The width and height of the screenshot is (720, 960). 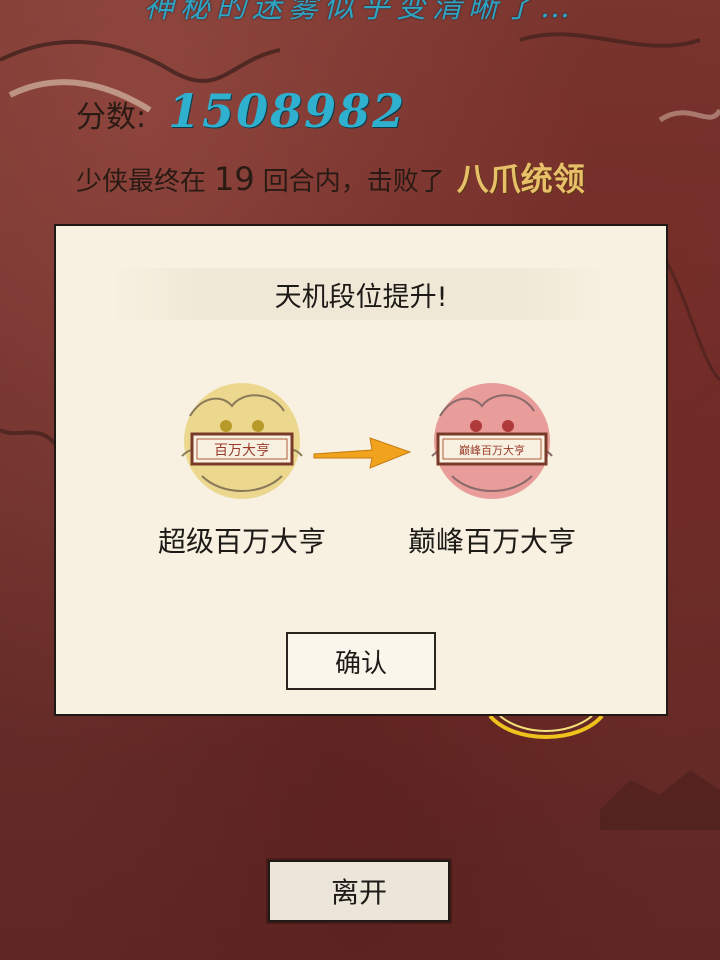 What do you see at coordinates (353, 182) in the screenshot?
I see `result-middle: 回合内，击败了` at bounding box center [353, 182].